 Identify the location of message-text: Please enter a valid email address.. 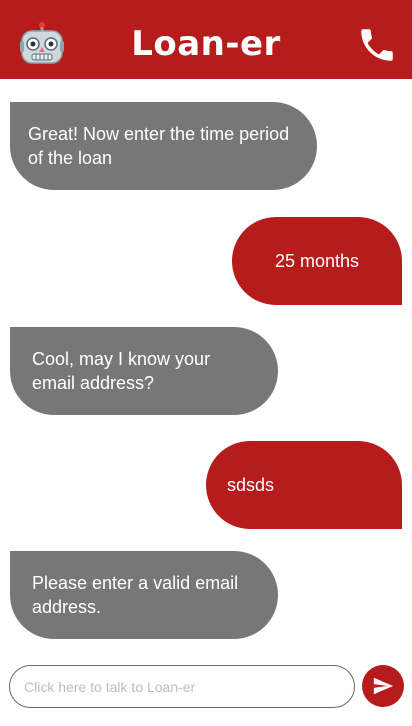
(135, 595).